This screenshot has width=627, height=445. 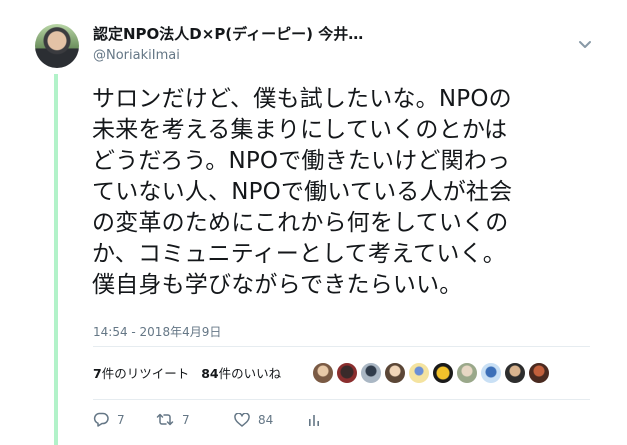 What do you see at coordinates (57, 46) in the screenshot?
I see `avatar` at bounding box center [57, 46].